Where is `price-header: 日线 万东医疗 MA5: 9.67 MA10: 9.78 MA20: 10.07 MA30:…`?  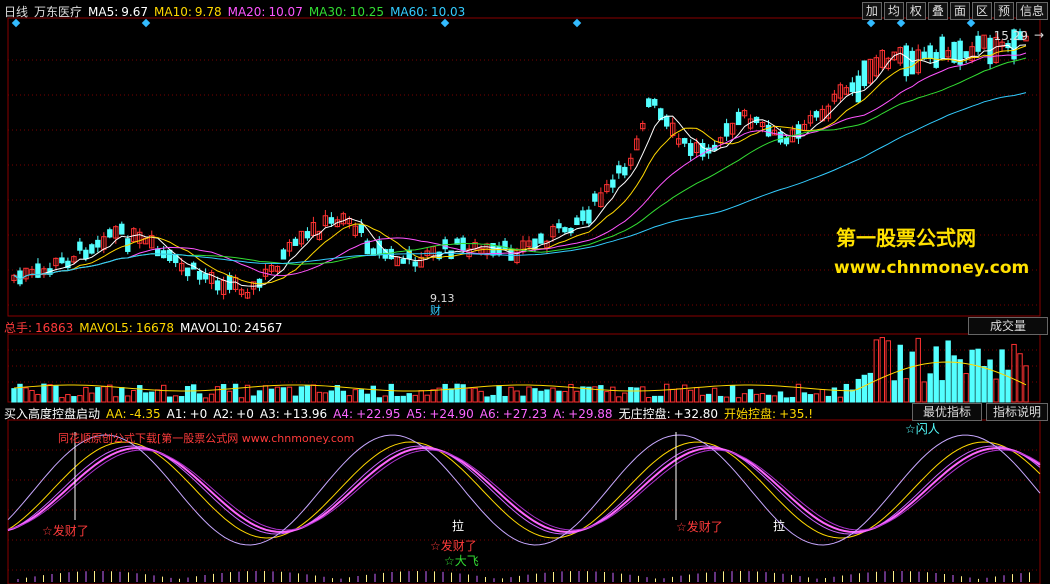 price-header: 日线 万东医疗 MA5: 9.67 MA10: 9.78 MA20: 10.07 MA30:… is located at coordinates (240, 11).